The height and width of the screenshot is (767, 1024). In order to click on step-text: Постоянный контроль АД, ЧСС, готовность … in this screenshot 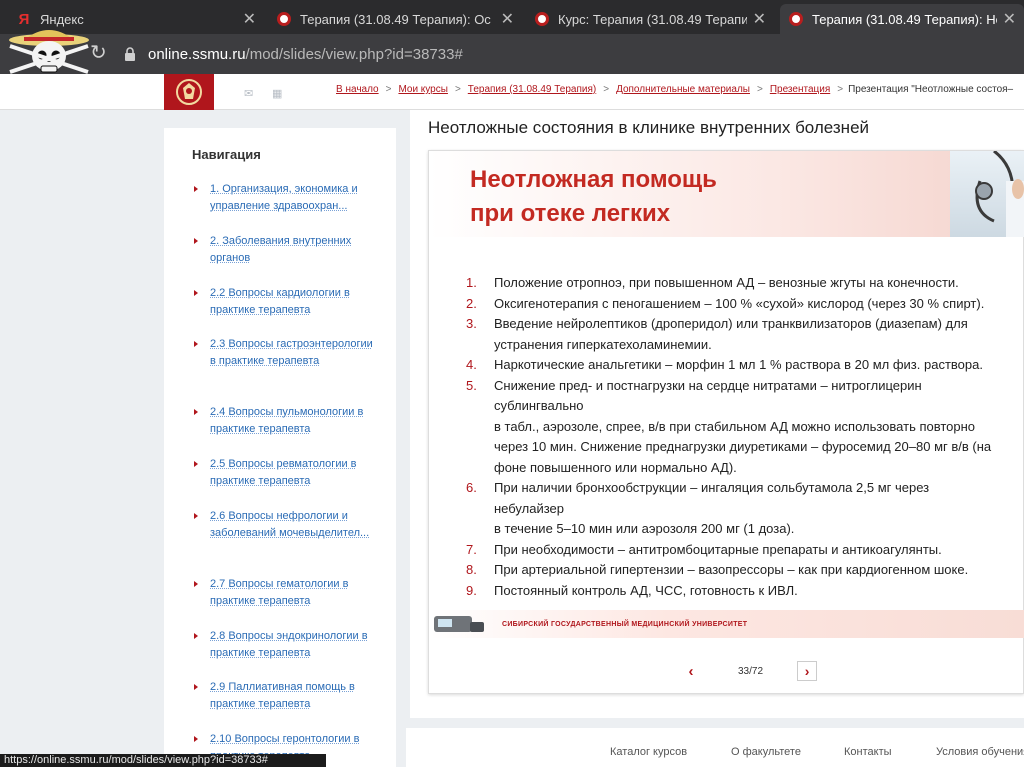, I will do `click(646, 590)`.